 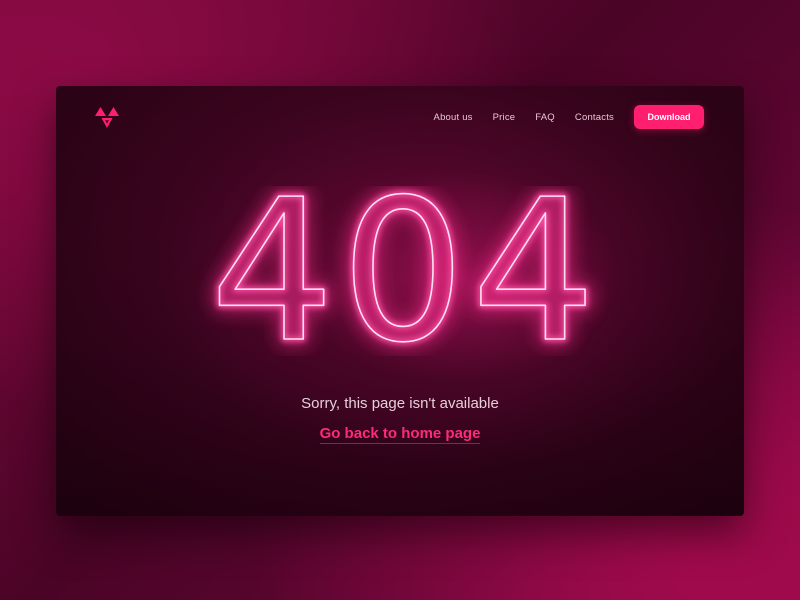 What do you see at coordinates (594, 117) in the screenshot?
I see `nav-link-contacts: Contacts` at bounding box center [594, 117].